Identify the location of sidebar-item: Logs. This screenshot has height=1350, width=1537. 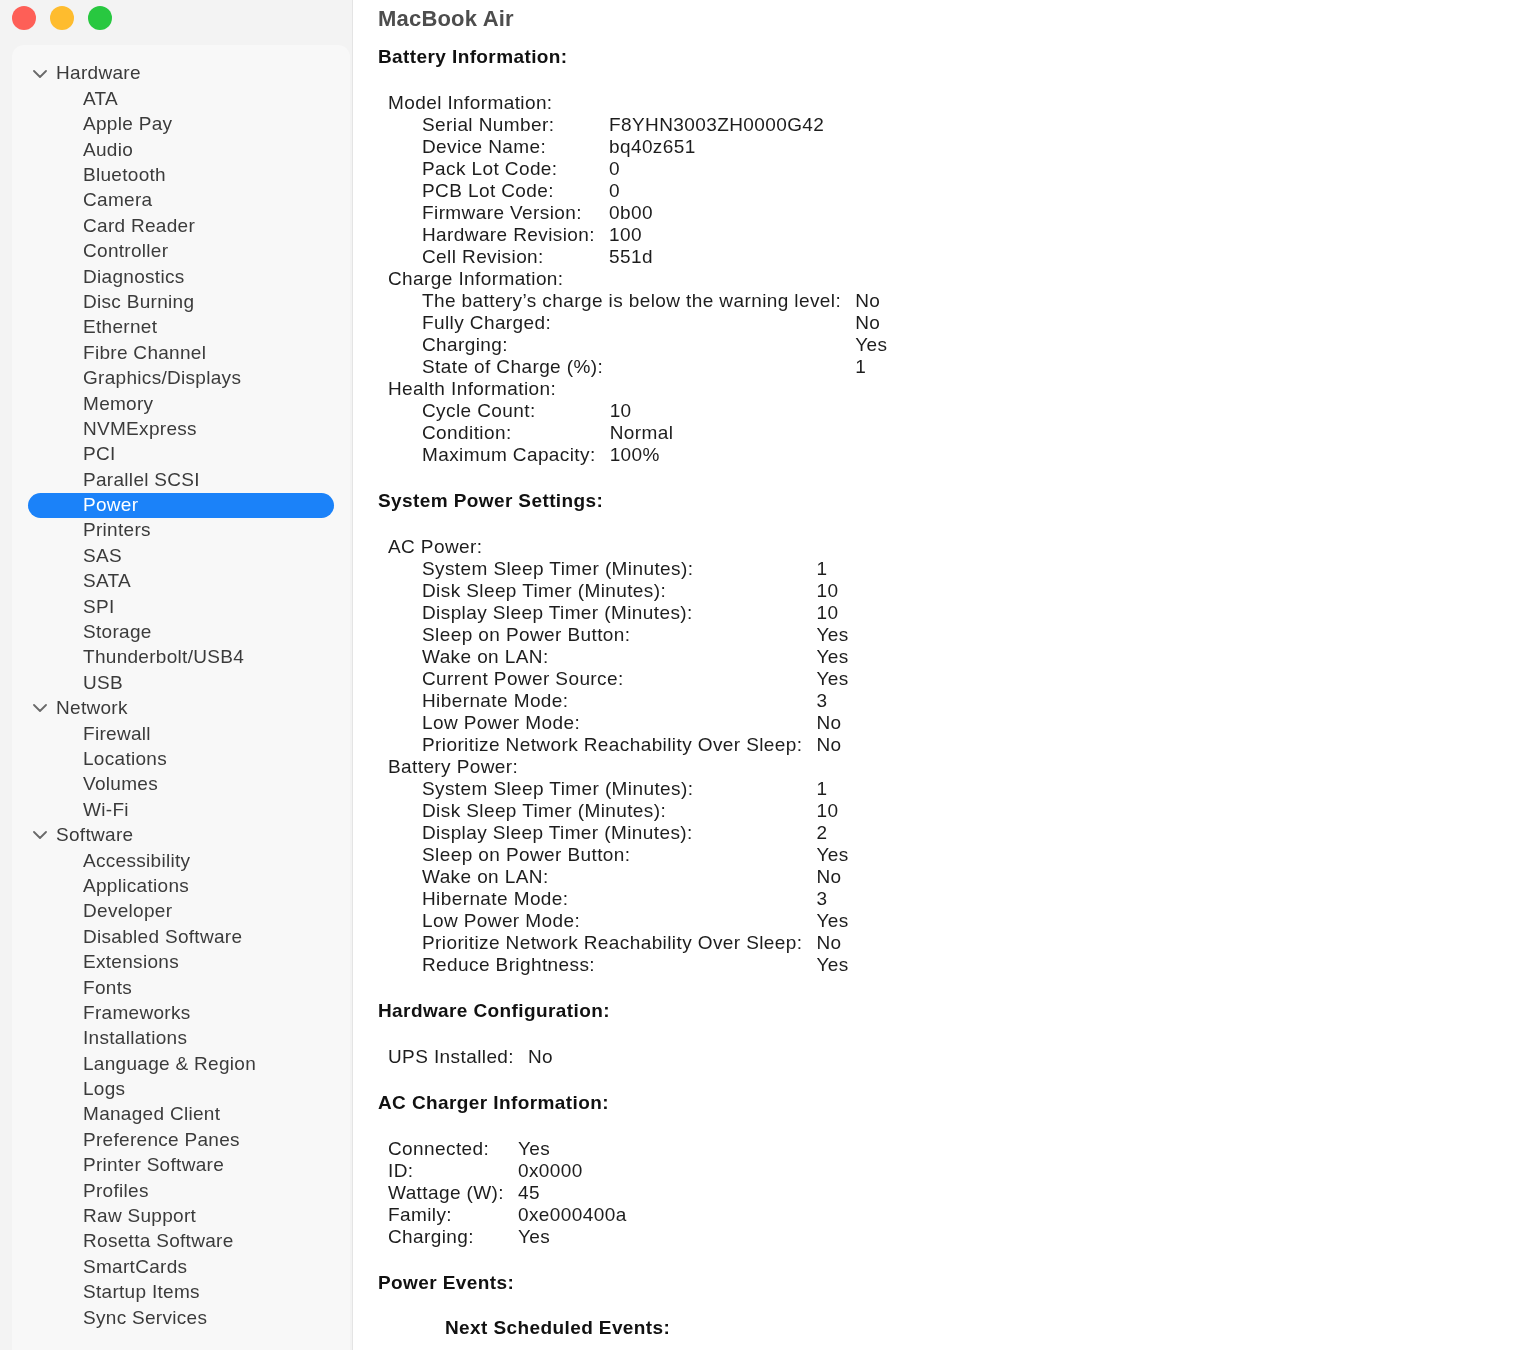
(181, 1089).